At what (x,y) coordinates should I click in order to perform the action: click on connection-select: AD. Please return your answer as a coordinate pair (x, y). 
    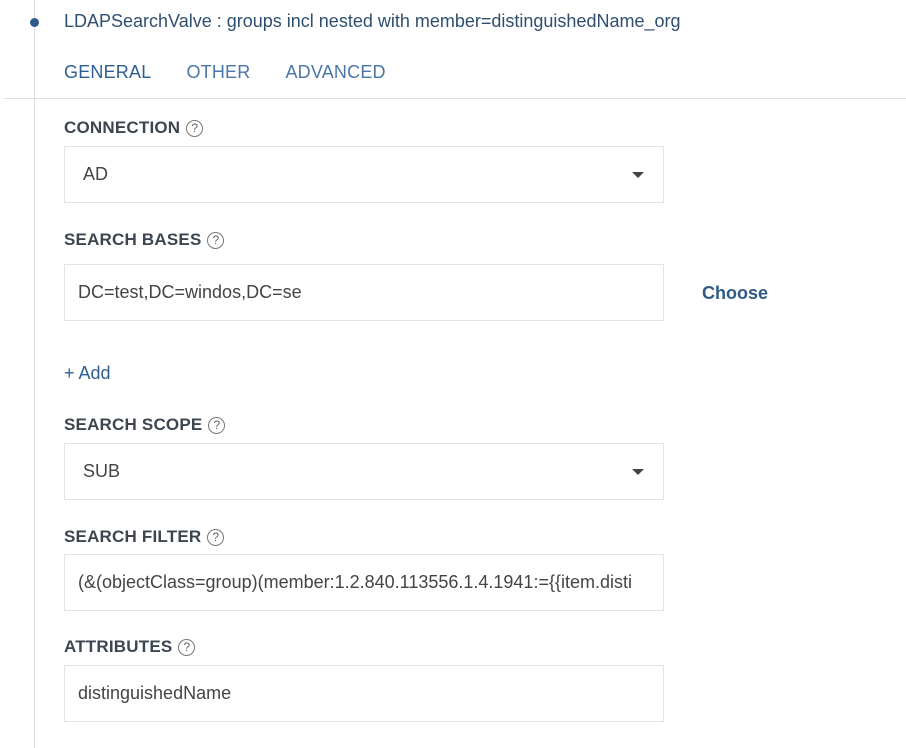
    Looking at the image, I should click on (364, 174).